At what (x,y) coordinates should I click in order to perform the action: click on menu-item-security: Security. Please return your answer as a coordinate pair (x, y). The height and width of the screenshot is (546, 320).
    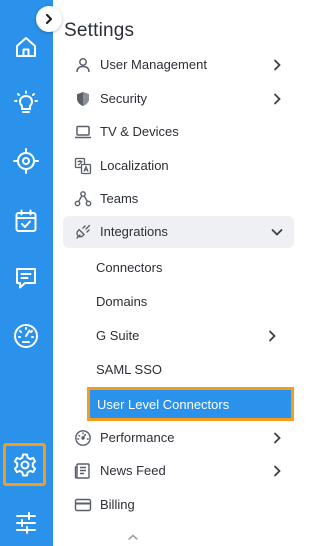
    Looking at the image, I should click on (178, 99).